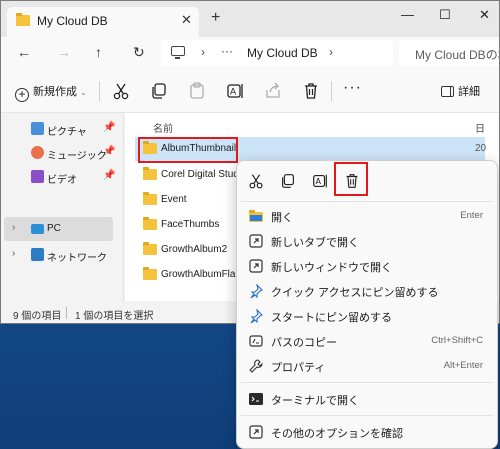  Describe the element at coordinates (64, 52) in the screenshot. I see `forward-button: →` at that location.